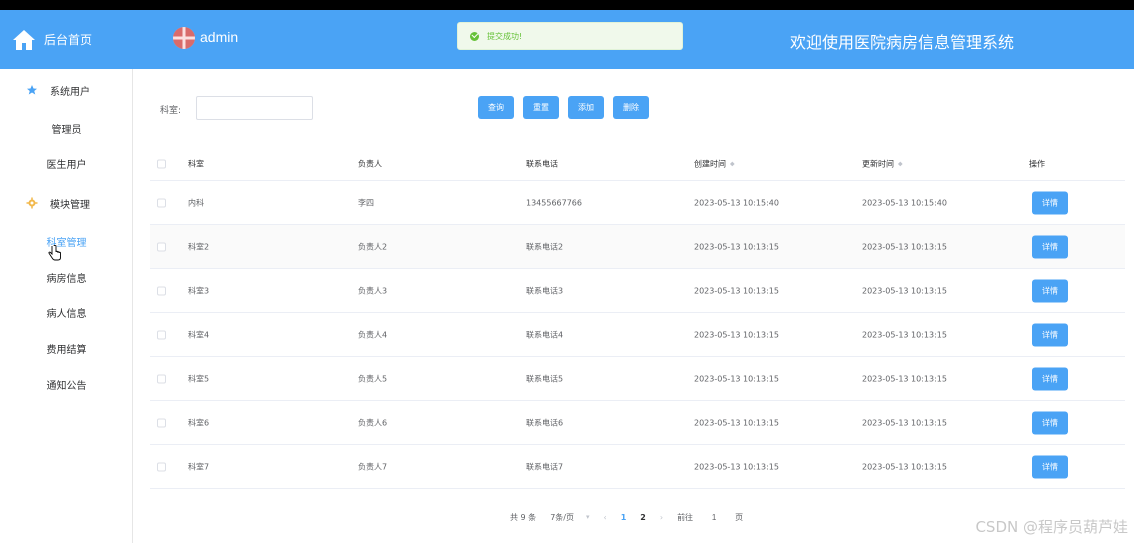  What do you see at coordinates (171, 111) in the screenshot?
I see `department-search-label: 科室:` at bounding box center [171, 111].